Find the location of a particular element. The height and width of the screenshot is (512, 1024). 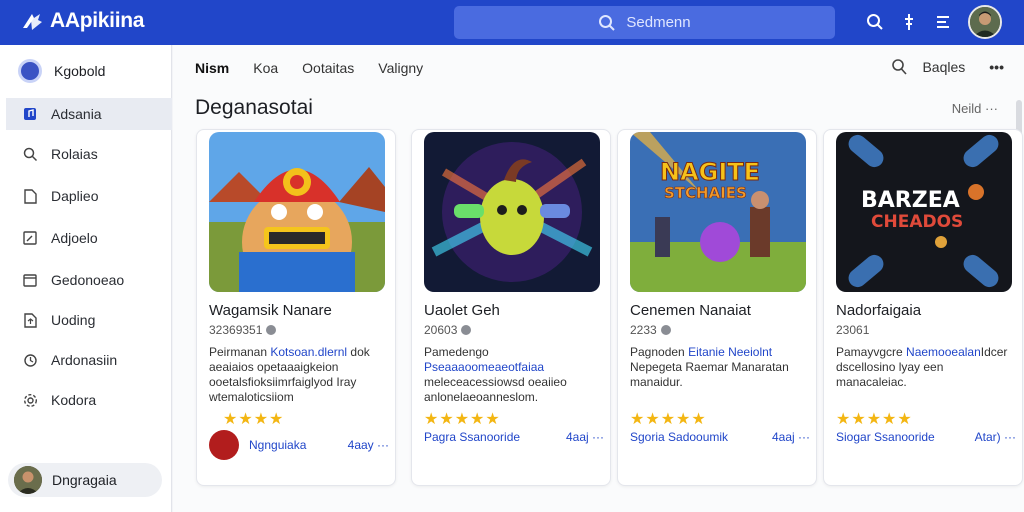

sidebar-item-label: Uoding is located at coordinates (73, 320).